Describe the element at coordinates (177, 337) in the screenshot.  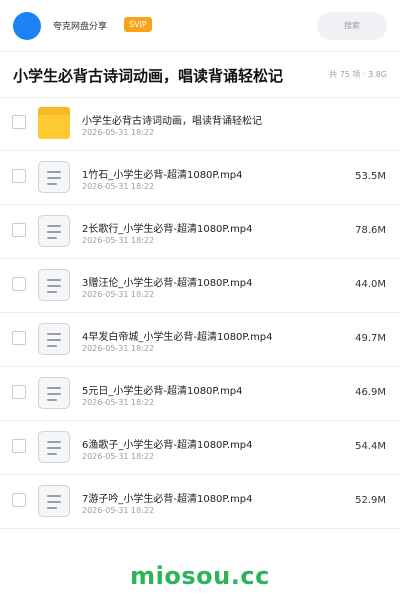
I see `item-name: 4早发白帝城_小学生必背-超清1080P.mp4` at that location.